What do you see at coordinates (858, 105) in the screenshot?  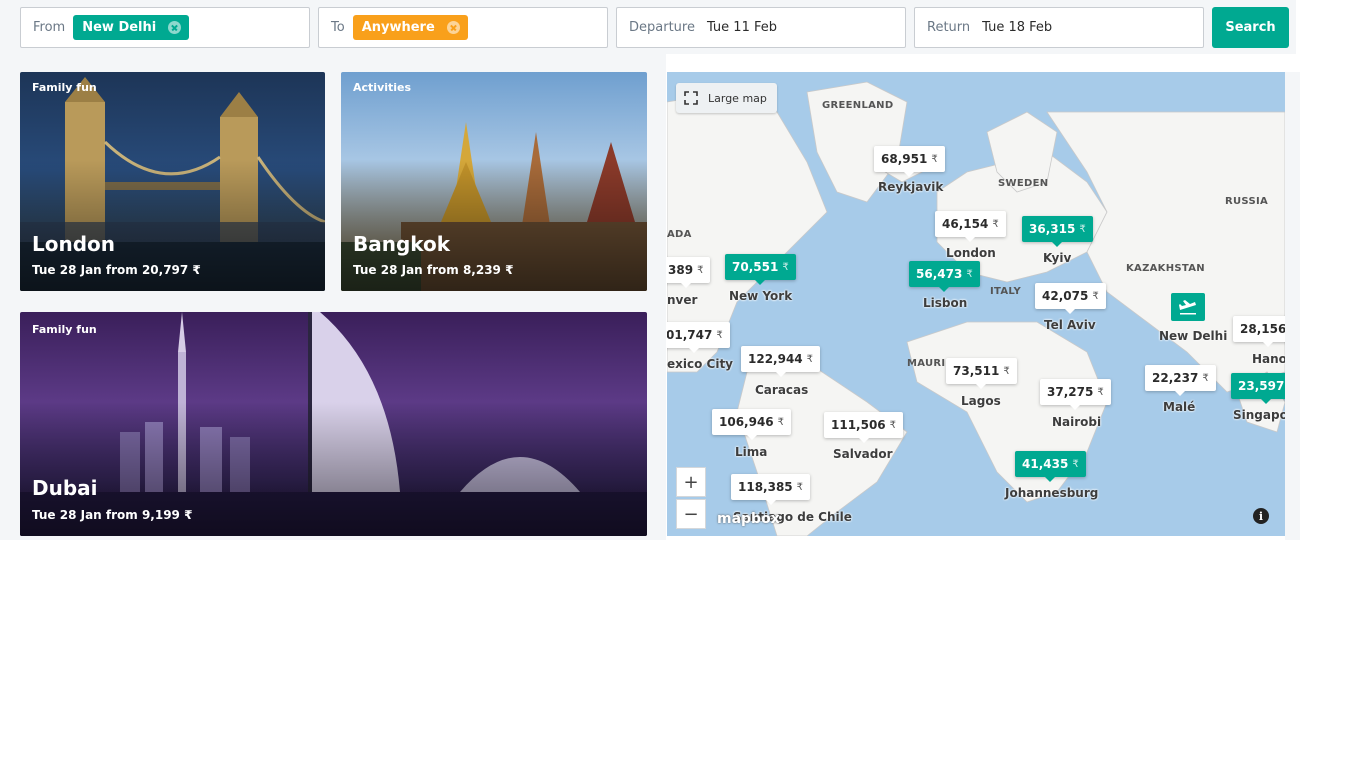 I see `country-label: GREENLAND` at bounding box center [858, 105].